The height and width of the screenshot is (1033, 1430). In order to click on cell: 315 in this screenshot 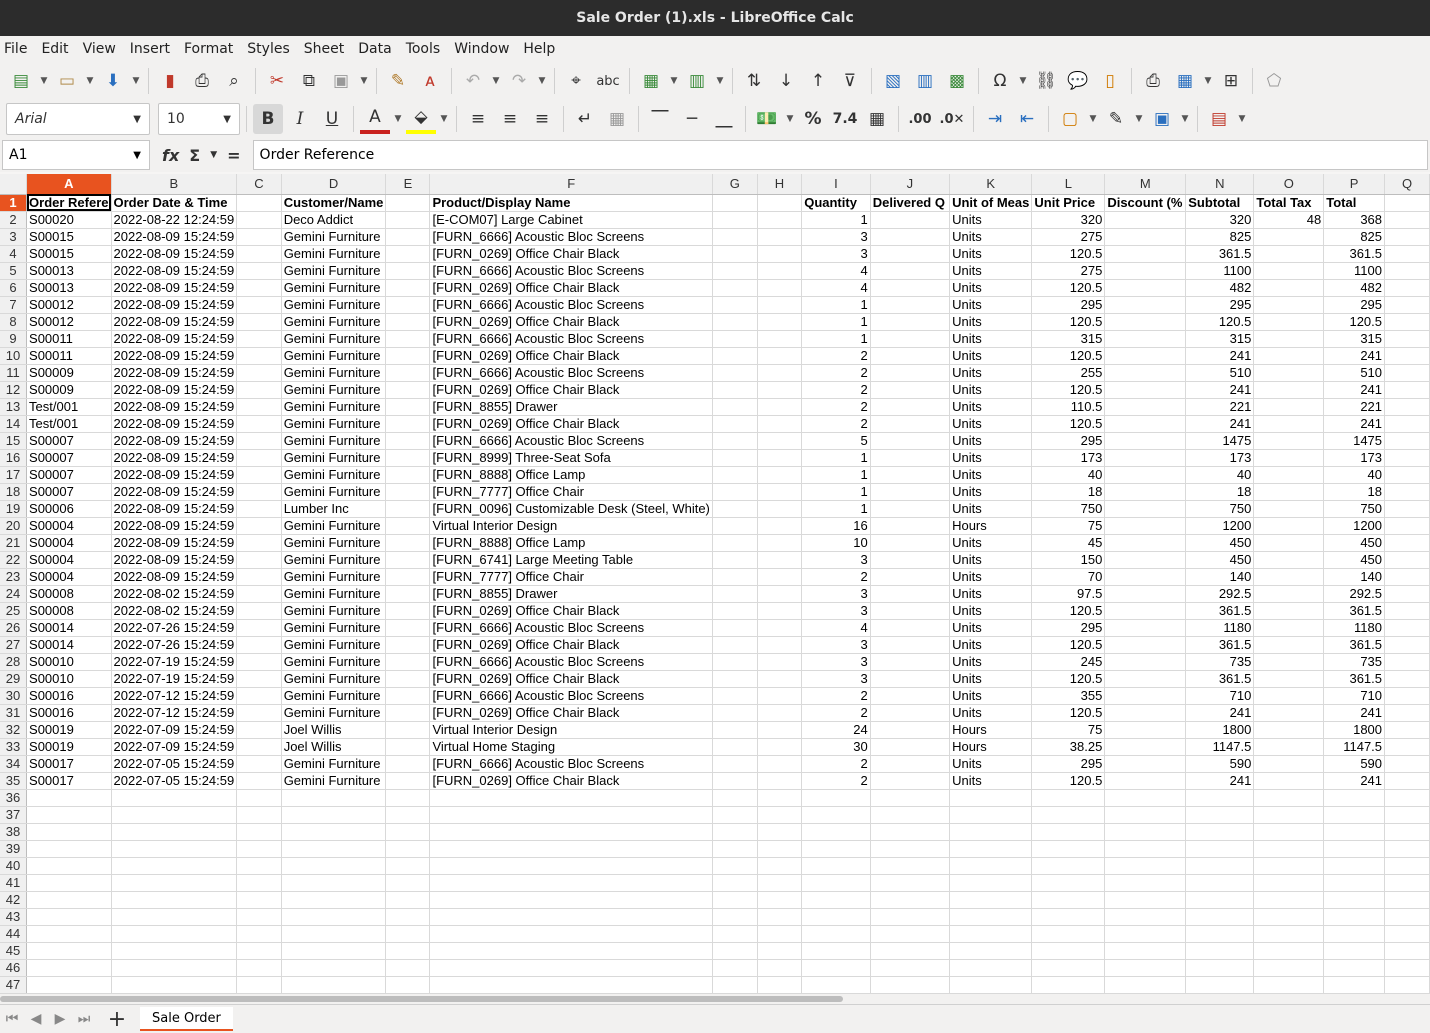, I will do `click(1068, 339)`.